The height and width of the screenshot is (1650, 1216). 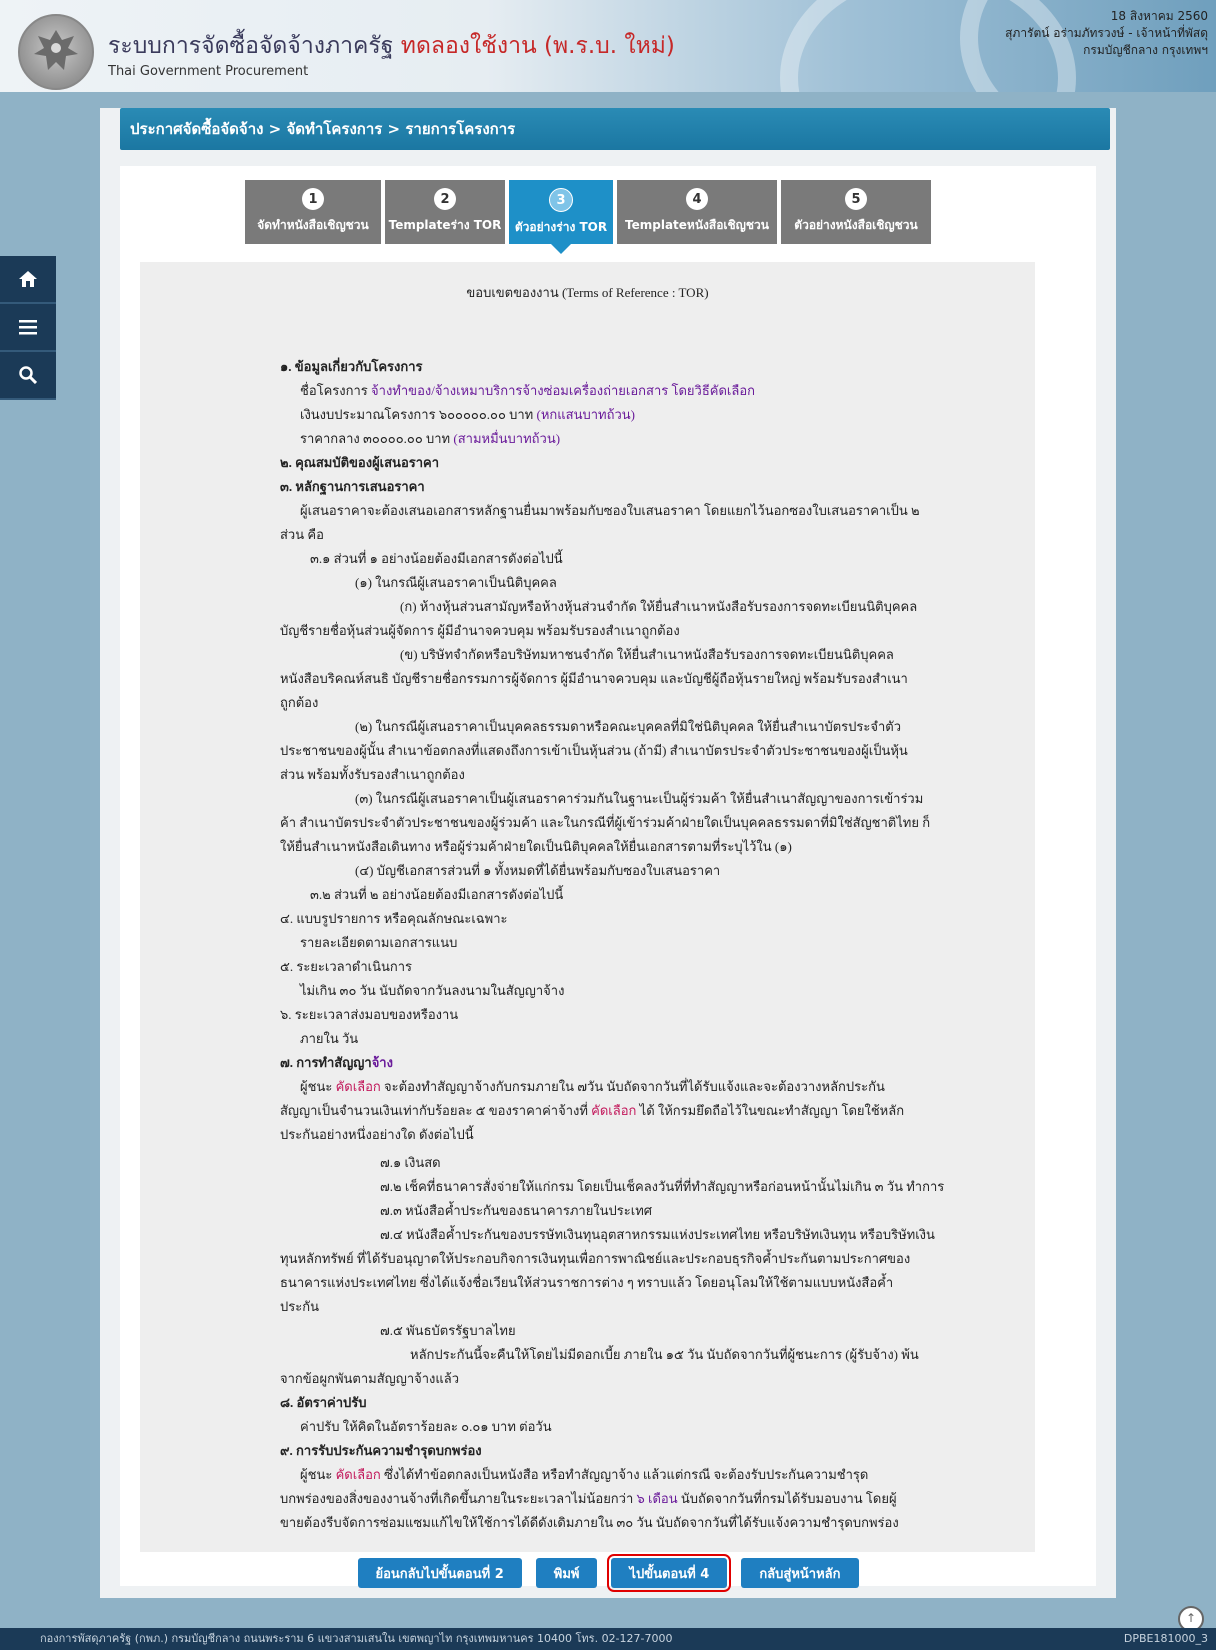 I want to click on doc-line: ประกัน, so click(x=299, y=1306).